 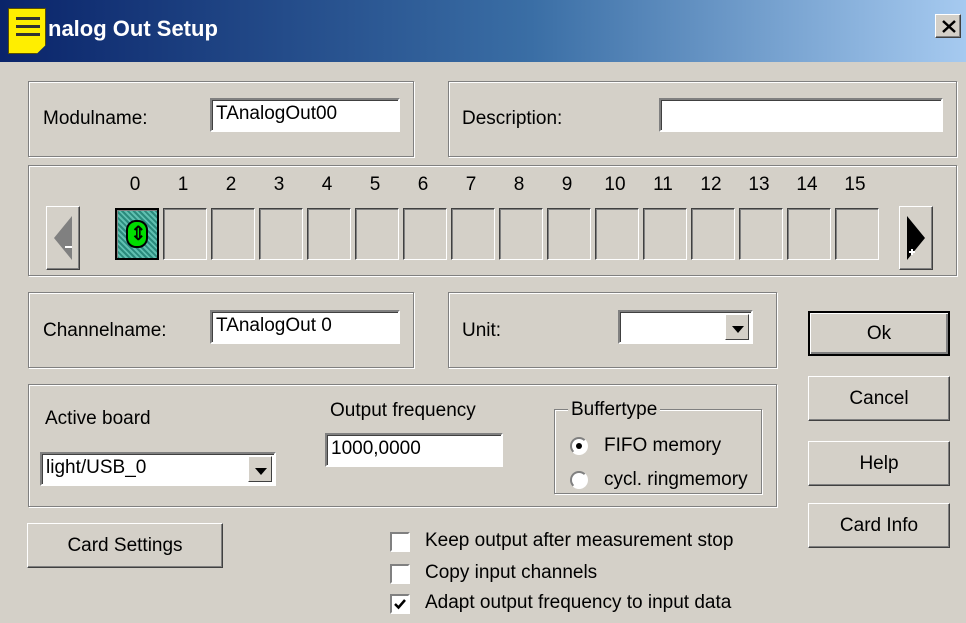 What do you see at coordinates (801, 115) in the screenshot?
I see `description-field` at bounding box center [801, 115].